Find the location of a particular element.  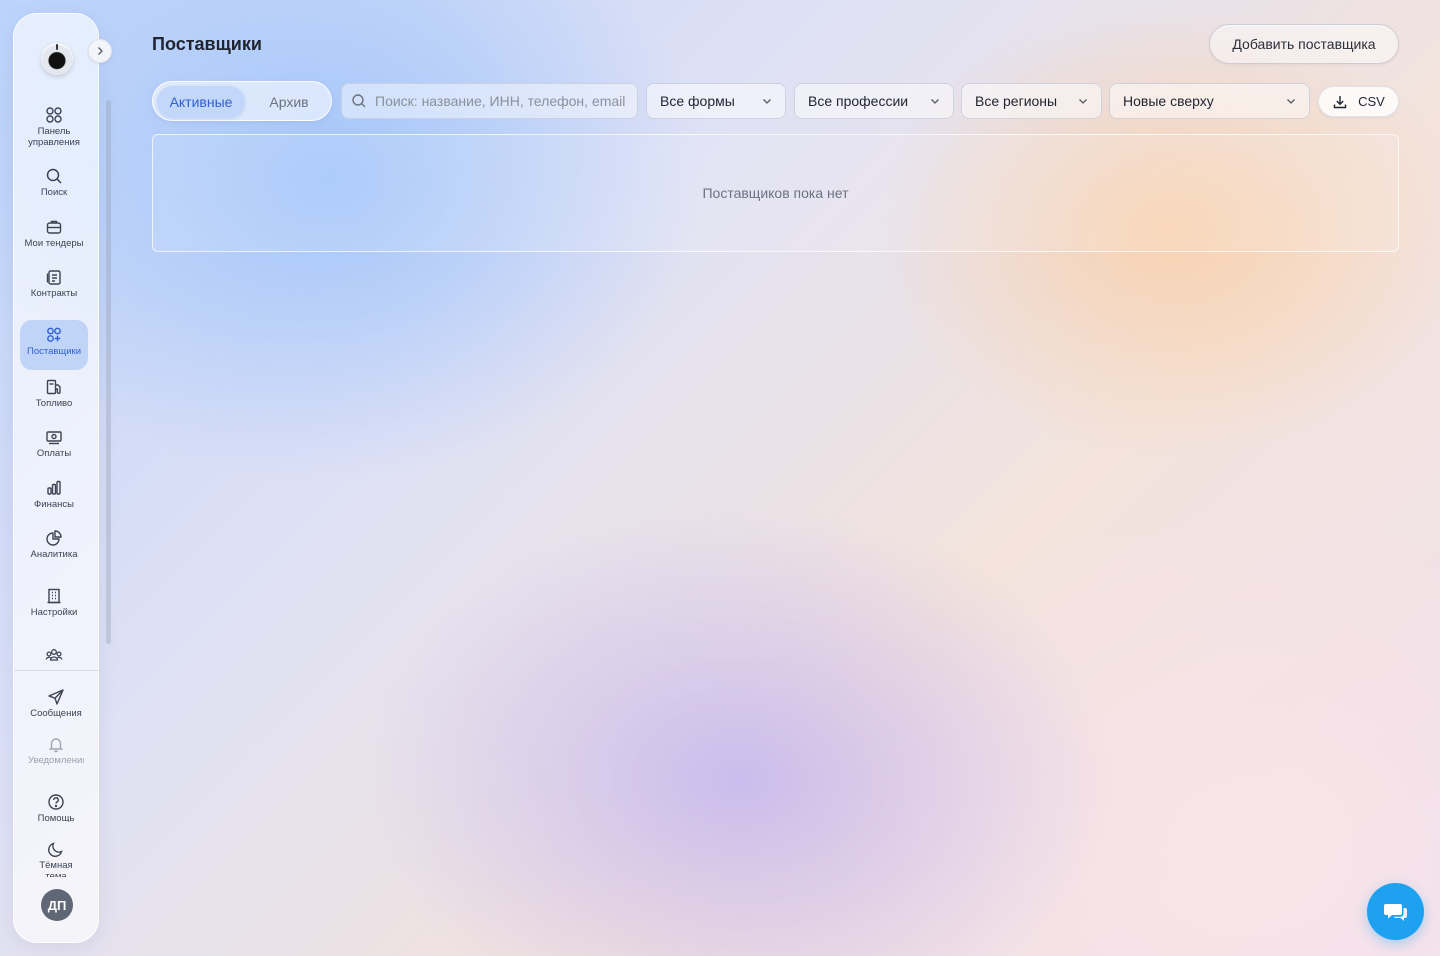

region-filter-select: Все регионы is located at coordinates (1031, 101).